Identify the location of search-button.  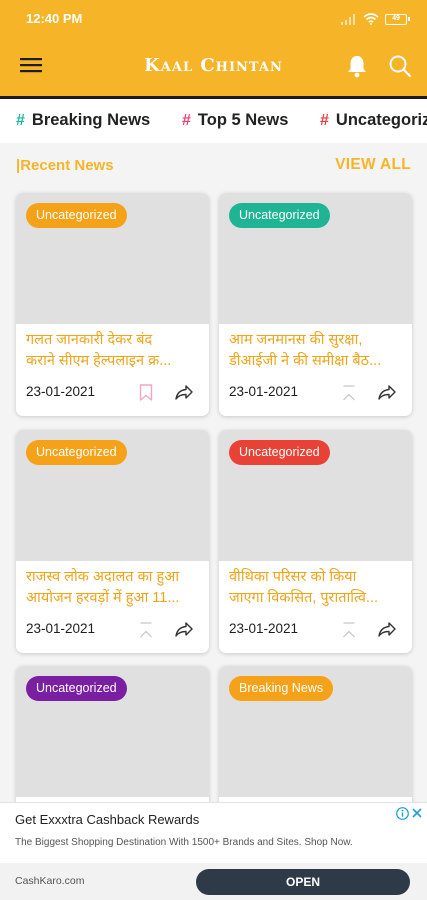
(400, 66).